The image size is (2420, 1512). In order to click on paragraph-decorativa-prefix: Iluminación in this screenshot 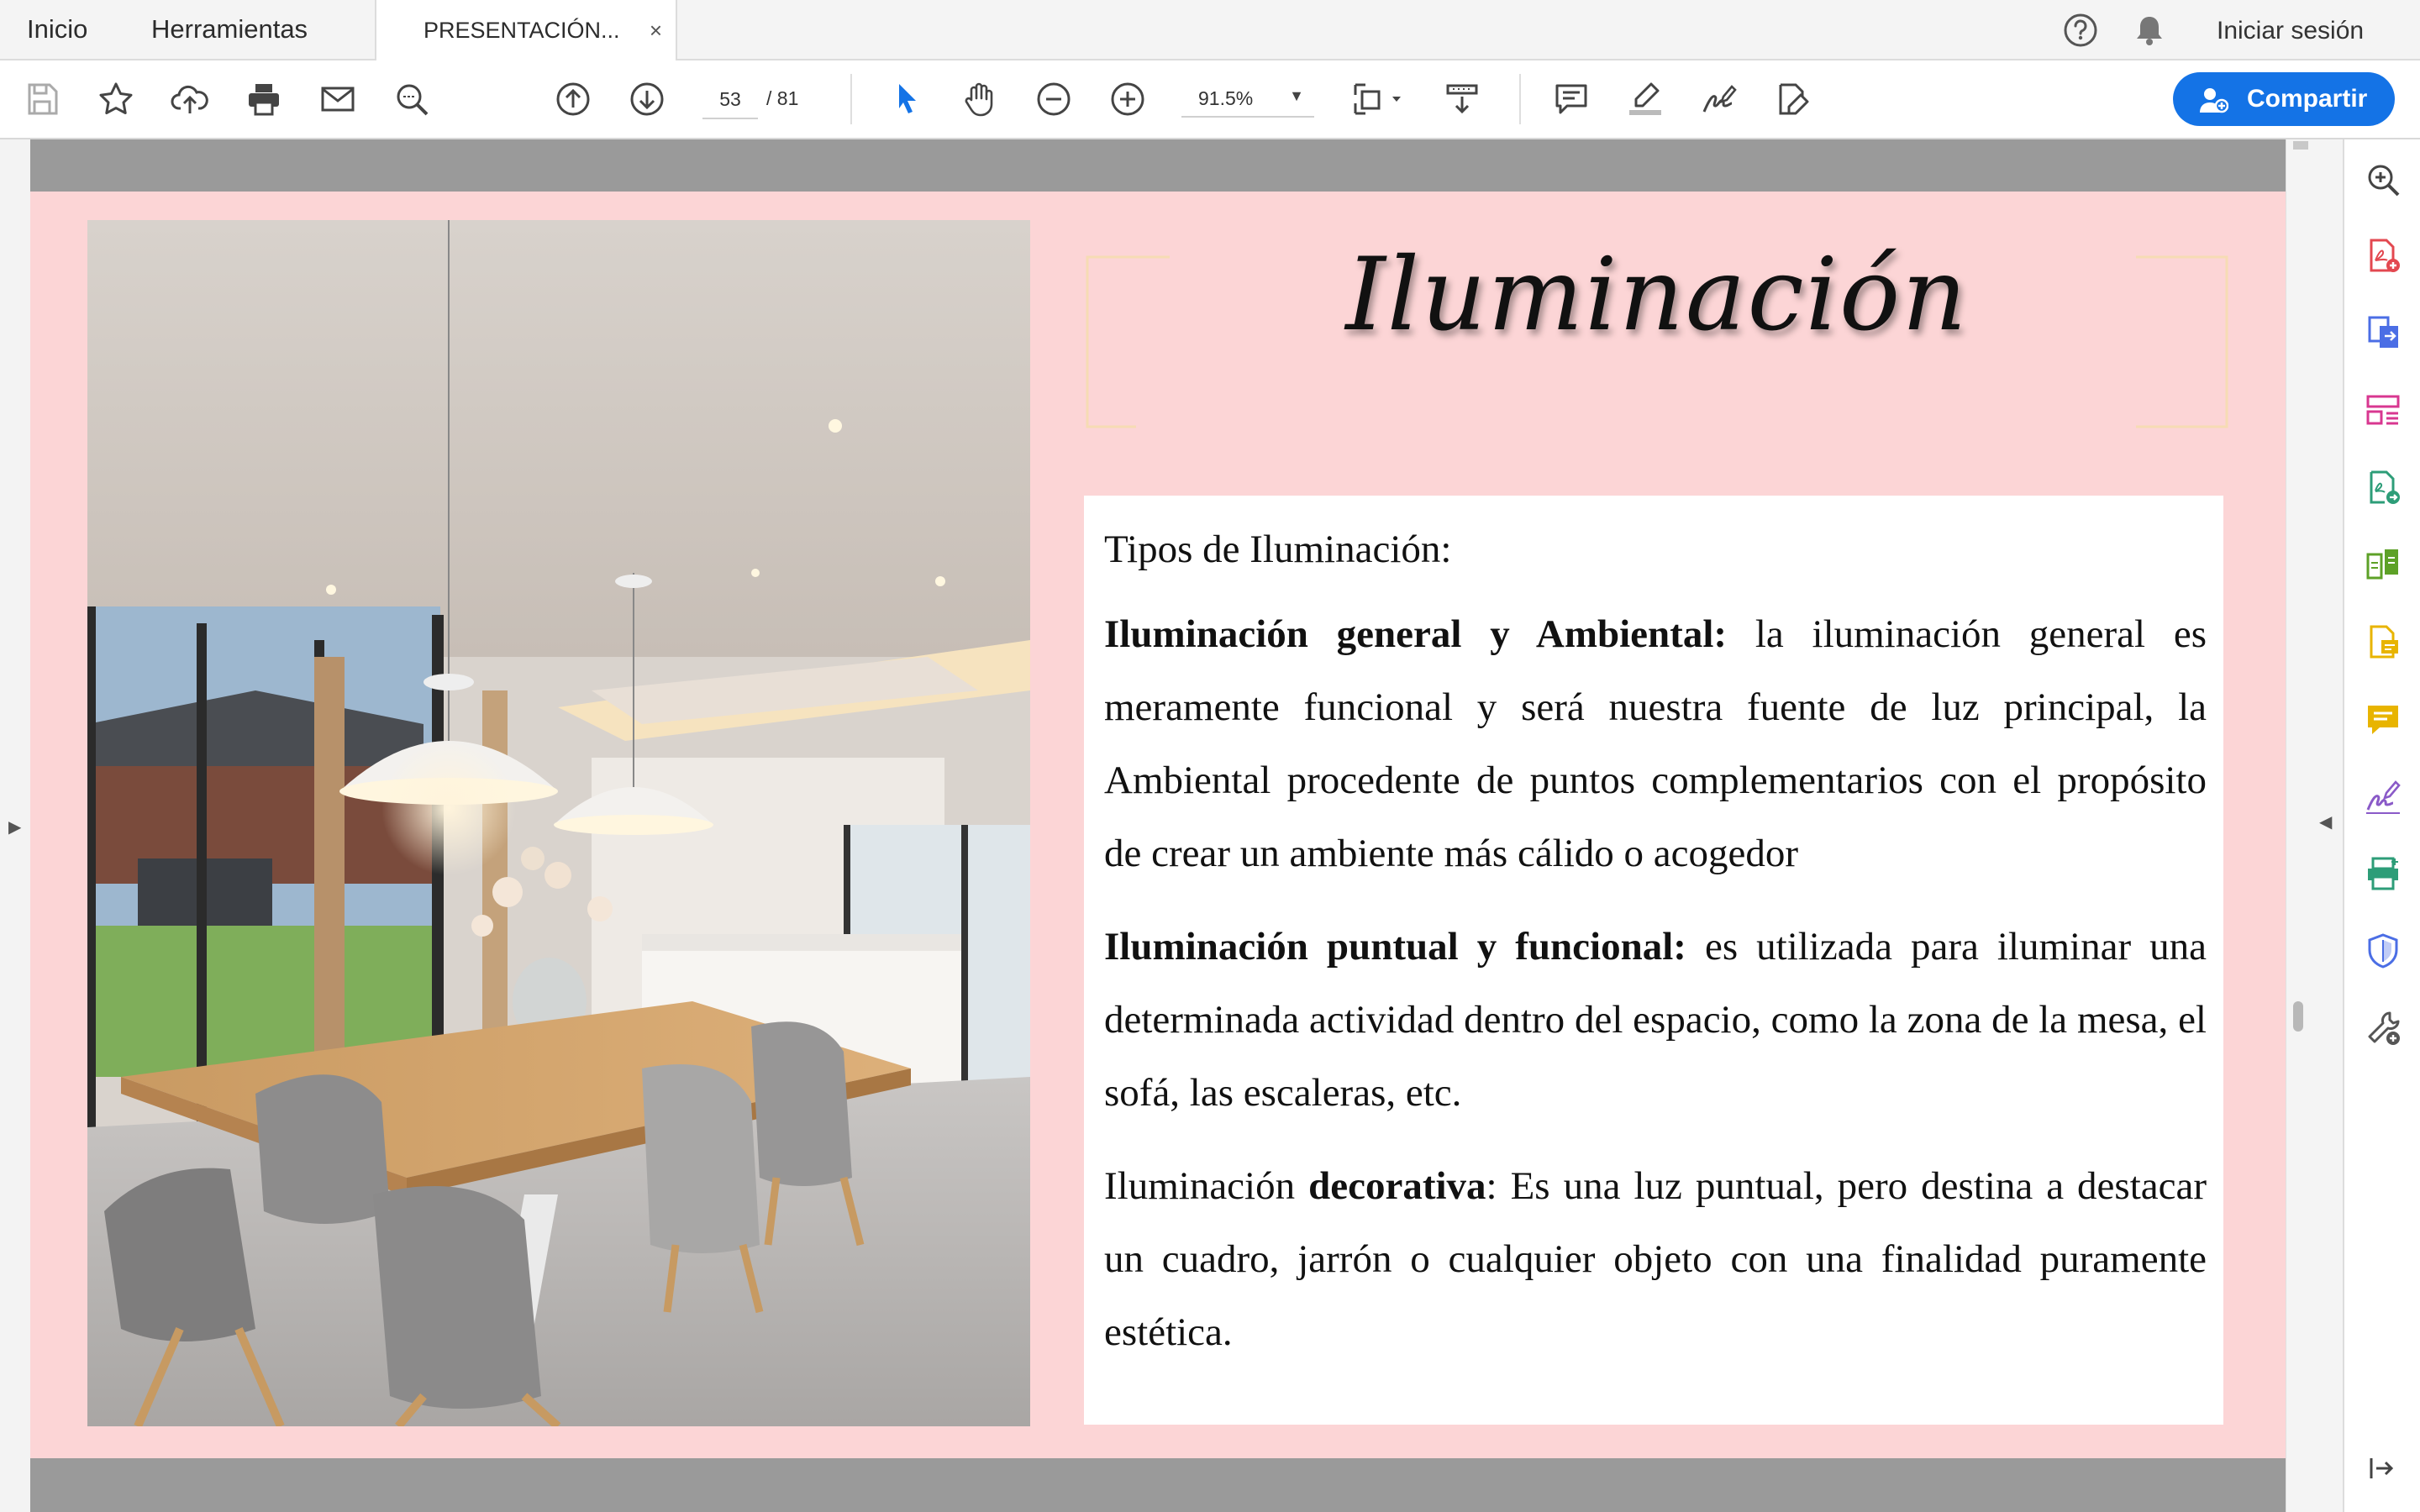, I will do `click(1206, 1186)`.